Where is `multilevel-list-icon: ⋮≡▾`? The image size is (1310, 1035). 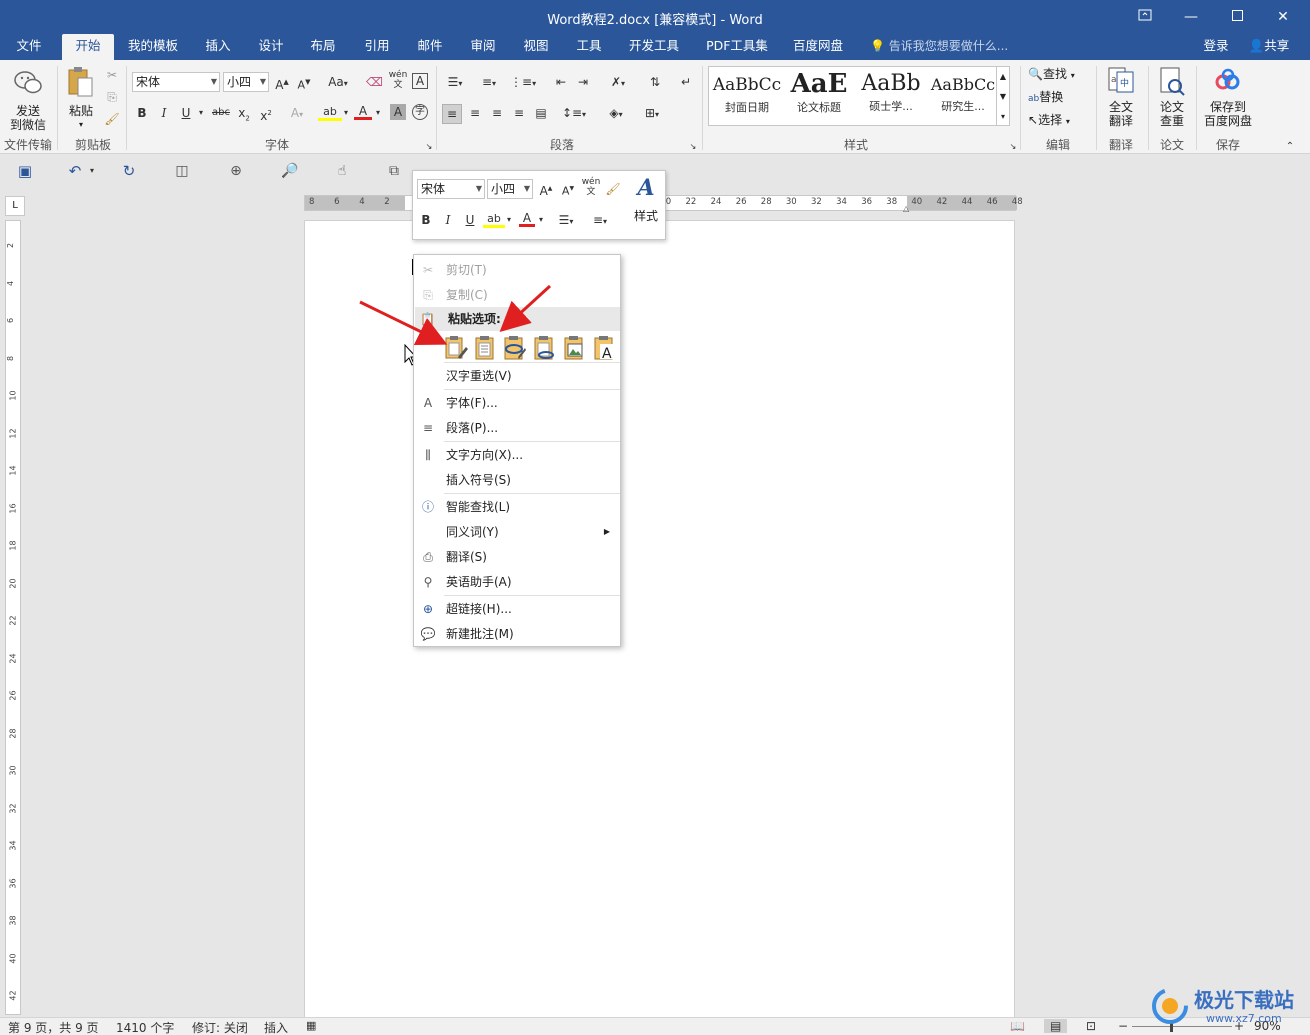
multilevel-list-icon: ⋮≡▾ is located at coordinates (523, 83).